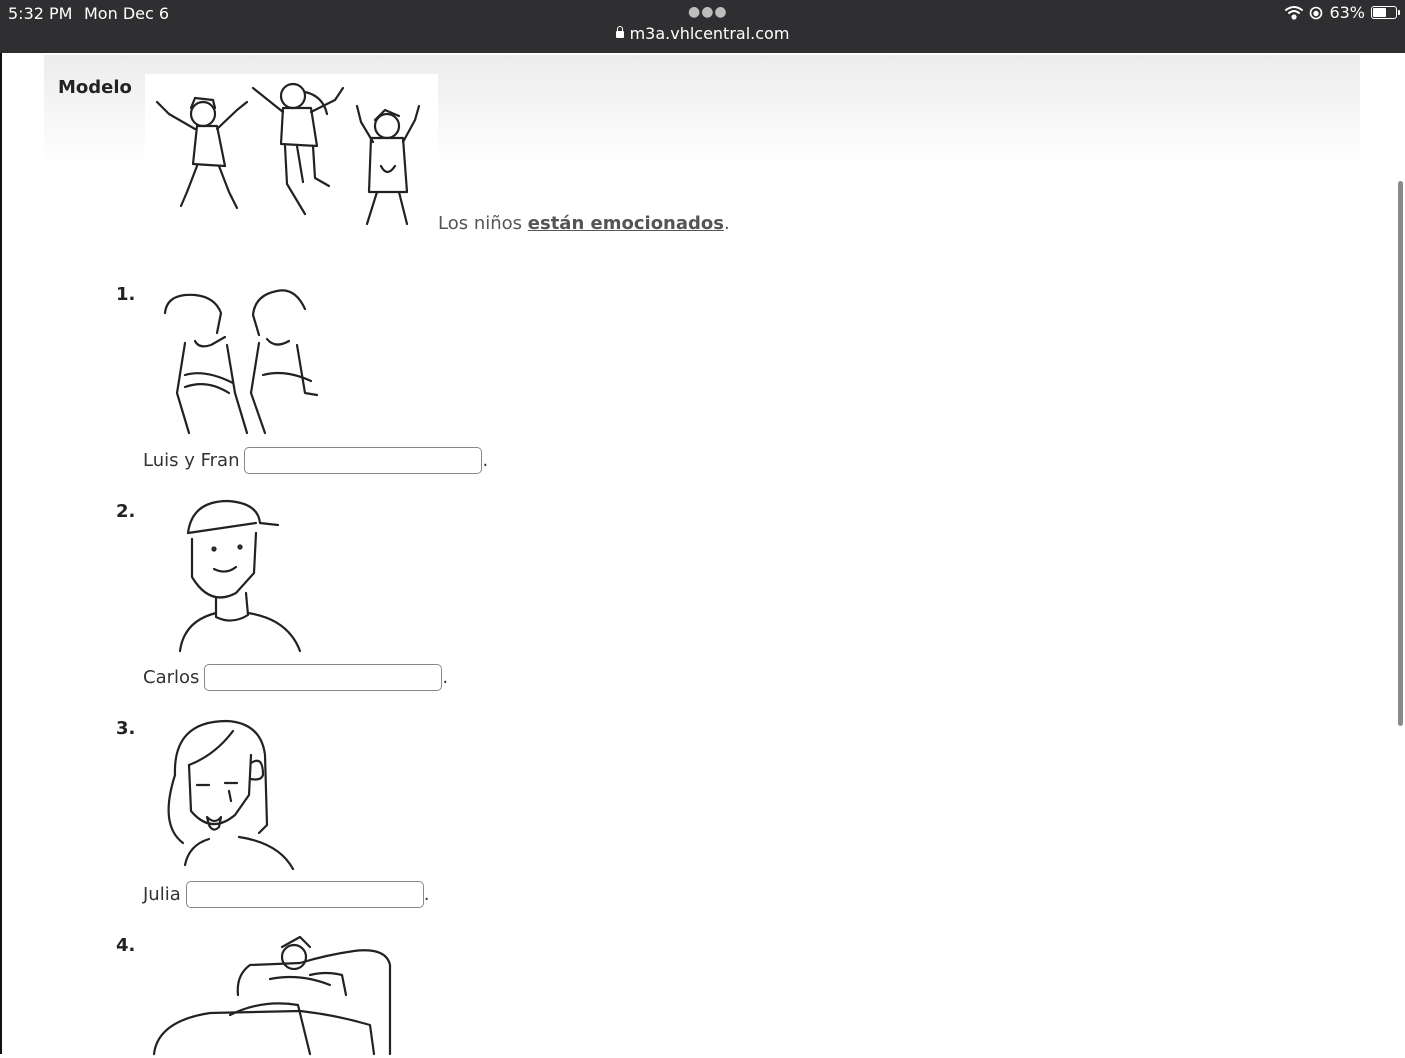  I want to click on item-1-line: Luis y Fran ., so click(315, 460).